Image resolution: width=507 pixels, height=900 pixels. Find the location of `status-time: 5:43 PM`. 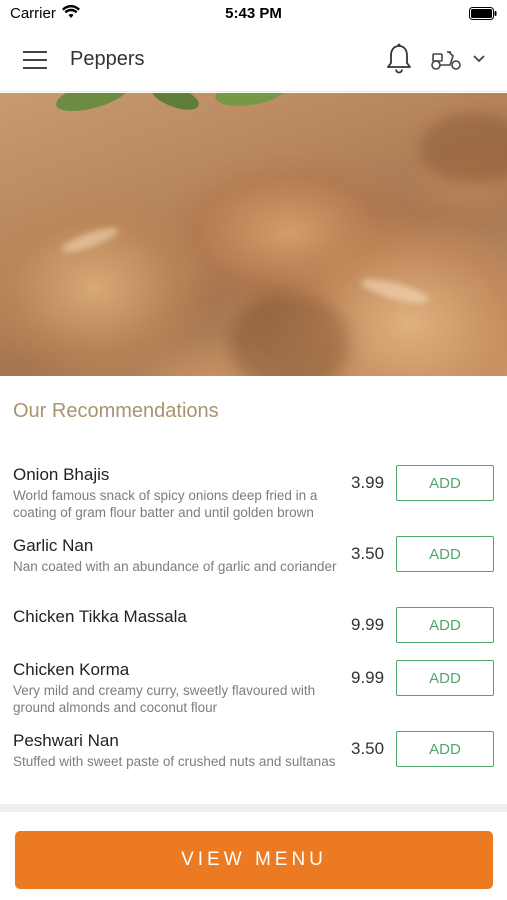

status-time: 5:43 PM is located at coordinates (253, 13).